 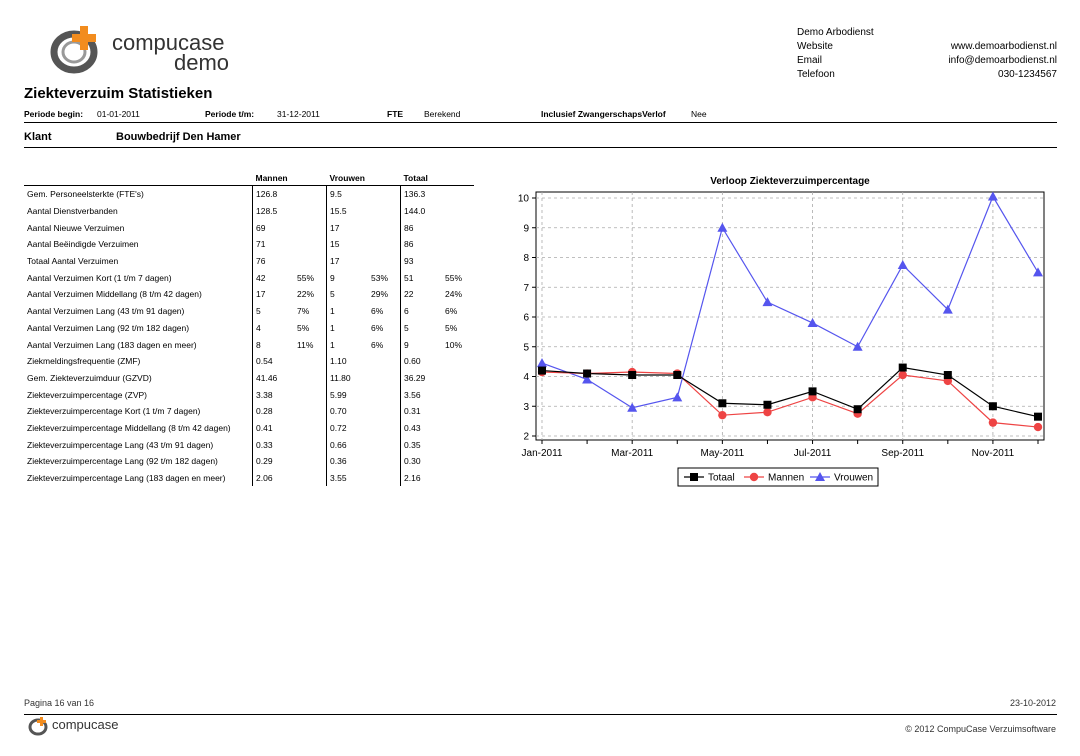 What do you see at coordinates (118, 93) in the screenshot?
I see `page-title: Ziekteverzuim Statistieken` at bounding box center [118, 93].